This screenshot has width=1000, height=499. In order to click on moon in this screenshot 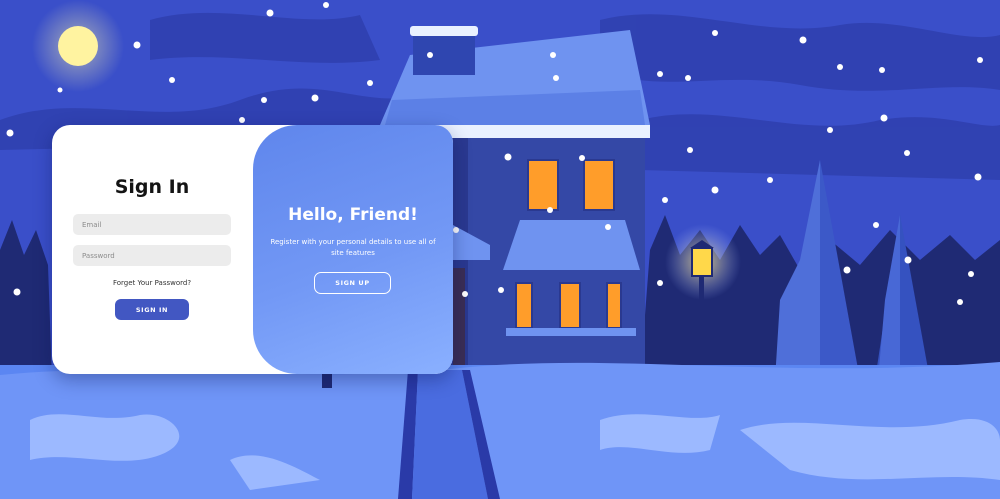, I will do `click(78, 46)`.